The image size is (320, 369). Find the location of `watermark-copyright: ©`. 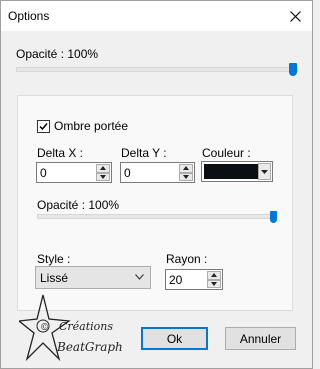

watermark-copyright: © is located at coordinates (44, 328).